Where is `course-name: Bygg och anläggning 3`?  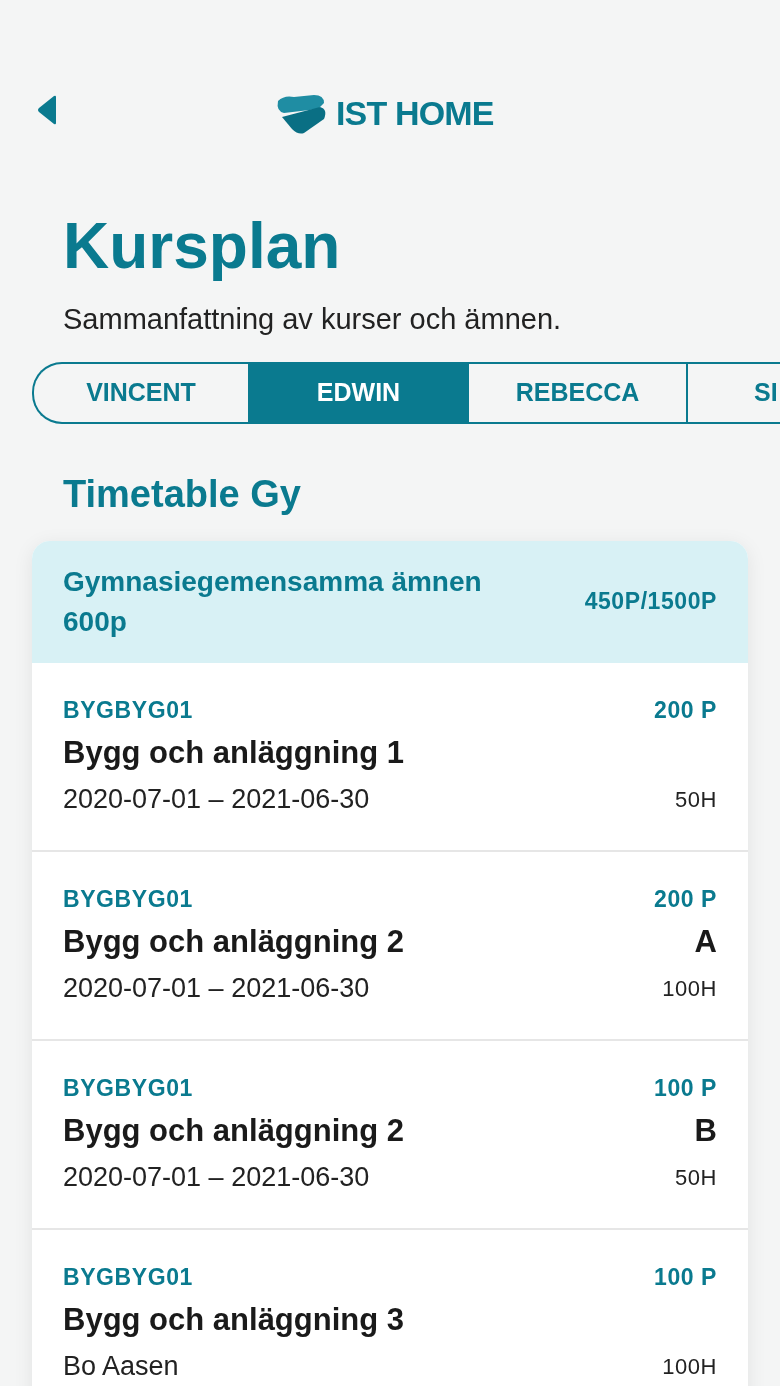 course-name: Bygg och anläggning 3 is located at coordinates (233, 1319).